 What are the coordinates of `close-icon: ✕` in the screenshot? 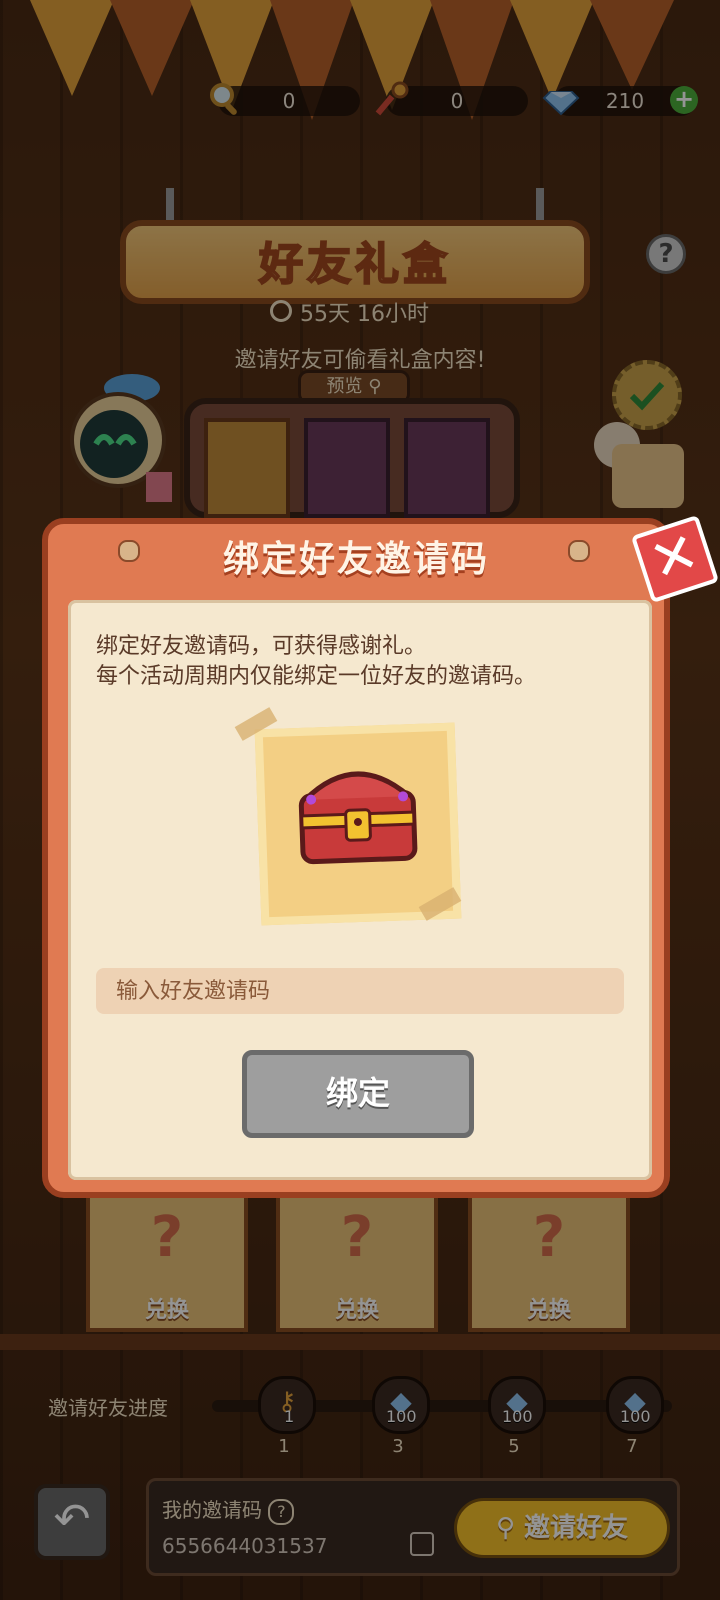 It's located at (674, 557).